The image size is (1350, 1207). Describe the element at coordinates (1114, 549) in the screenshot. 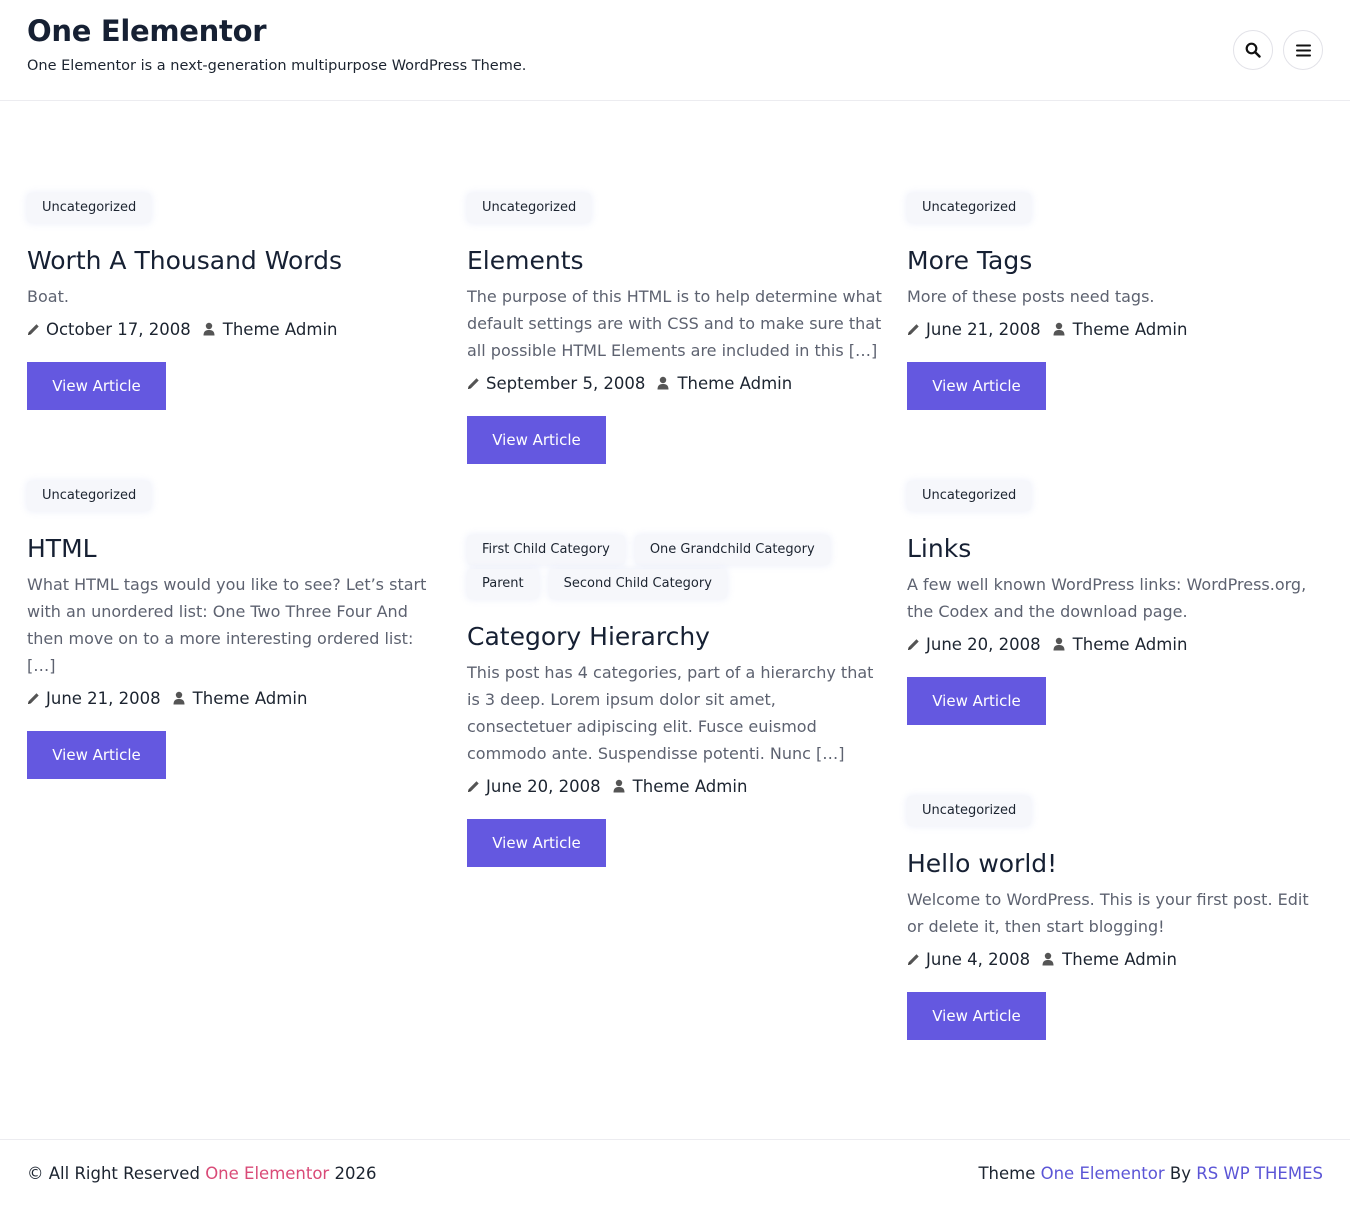

I see `post-title: Links` at that location.